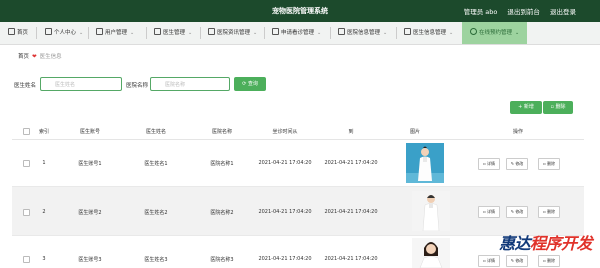 This screenshot has height=268, width=600. What do you see at coordinates (25, 86) in the screenshot?
I see `doctor-name-label: 医生姓名` at bounding box center [25, 86].